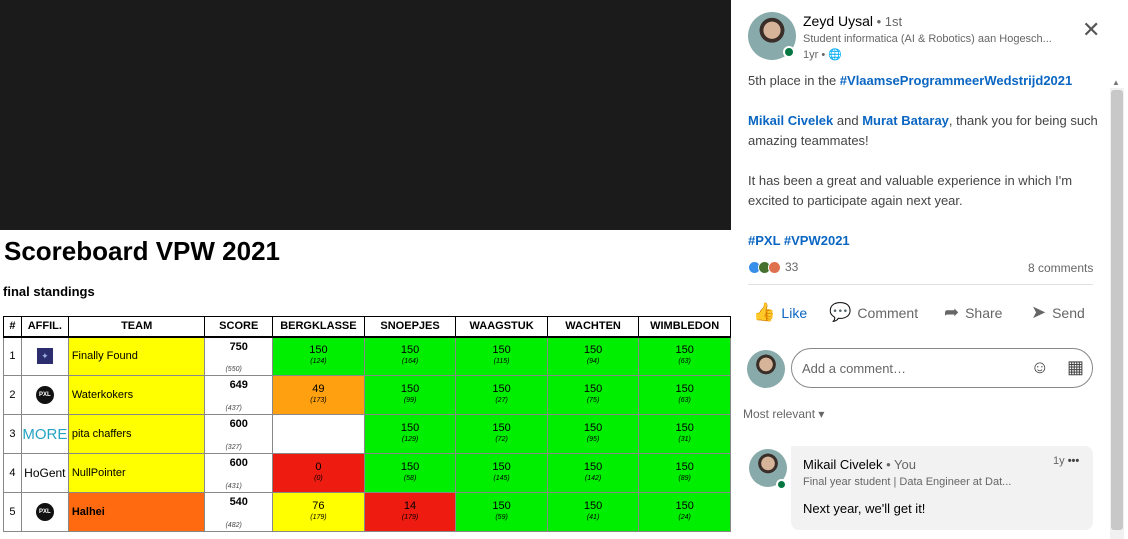 The height and width of the screenshot is (539, 1128). I want to click on score-cell: 649 (437), so click(239, 395).